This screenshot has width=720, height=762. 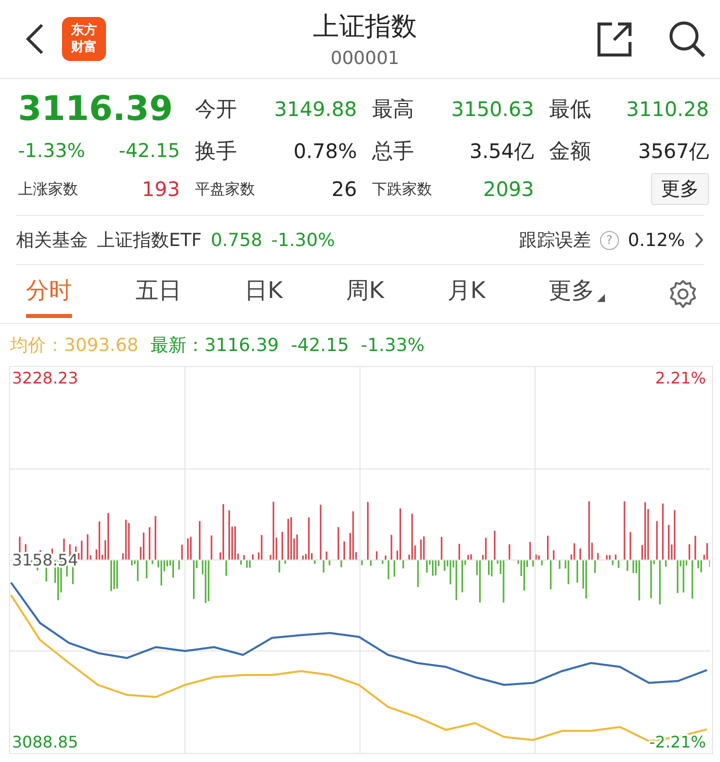 What do you see at coordinates (303, 240) in the screenshot?
I see `fund-change: -1.30%` at bounding box center [303, 240].